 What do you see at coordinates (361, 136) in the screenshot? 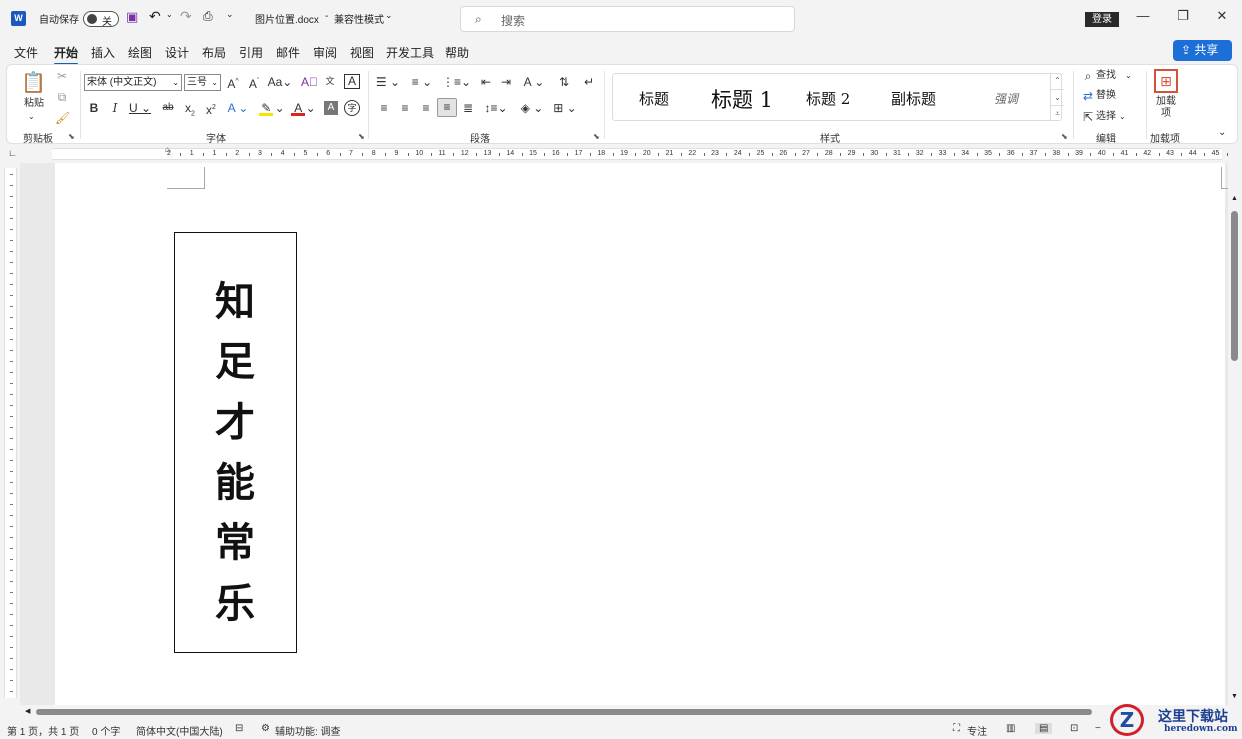
I see `font-launcher-icon: ⬊` at bounding box center [361, 136].